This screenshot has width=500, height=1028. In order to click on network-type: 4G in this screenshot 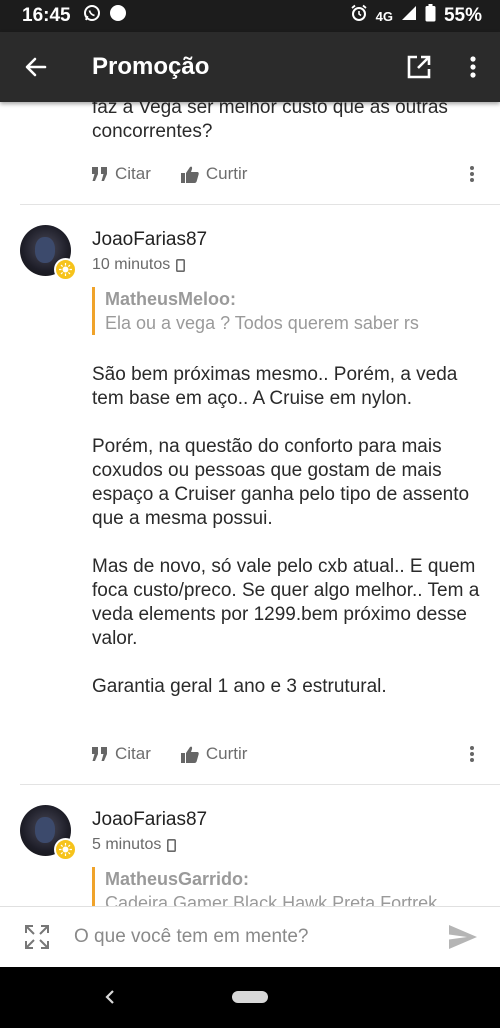, I will do `click(384, 16)`.